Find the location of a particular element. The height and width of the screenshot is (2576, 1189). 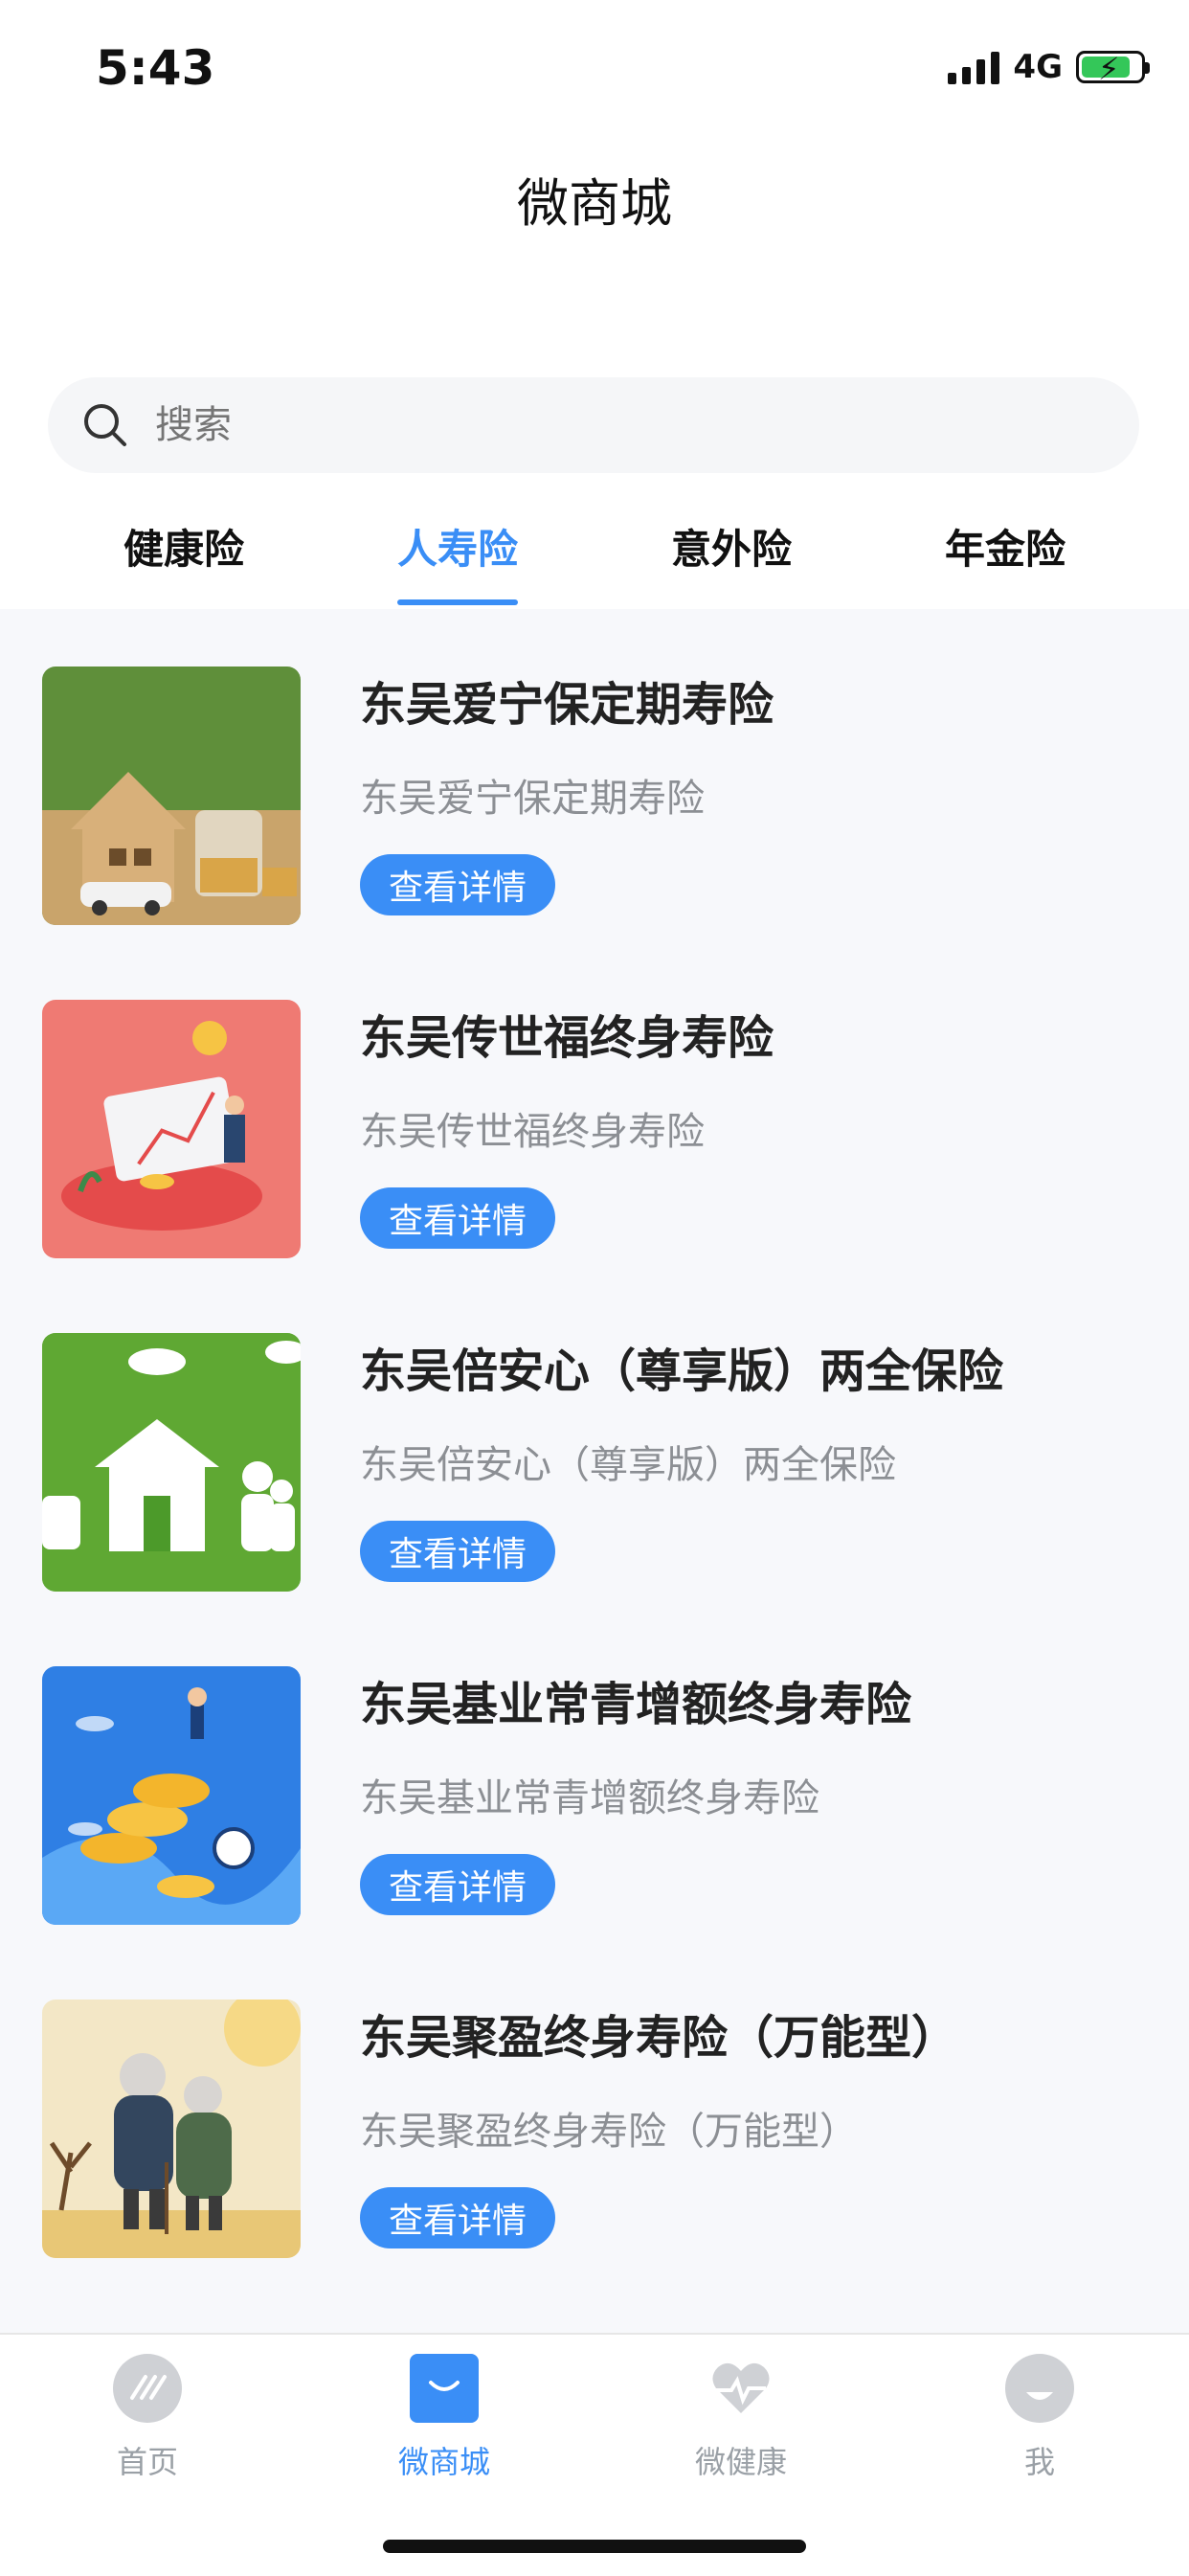

product-title: 东吴聚盈终身寿险（万能型） is located at coordinates (659, 2038).